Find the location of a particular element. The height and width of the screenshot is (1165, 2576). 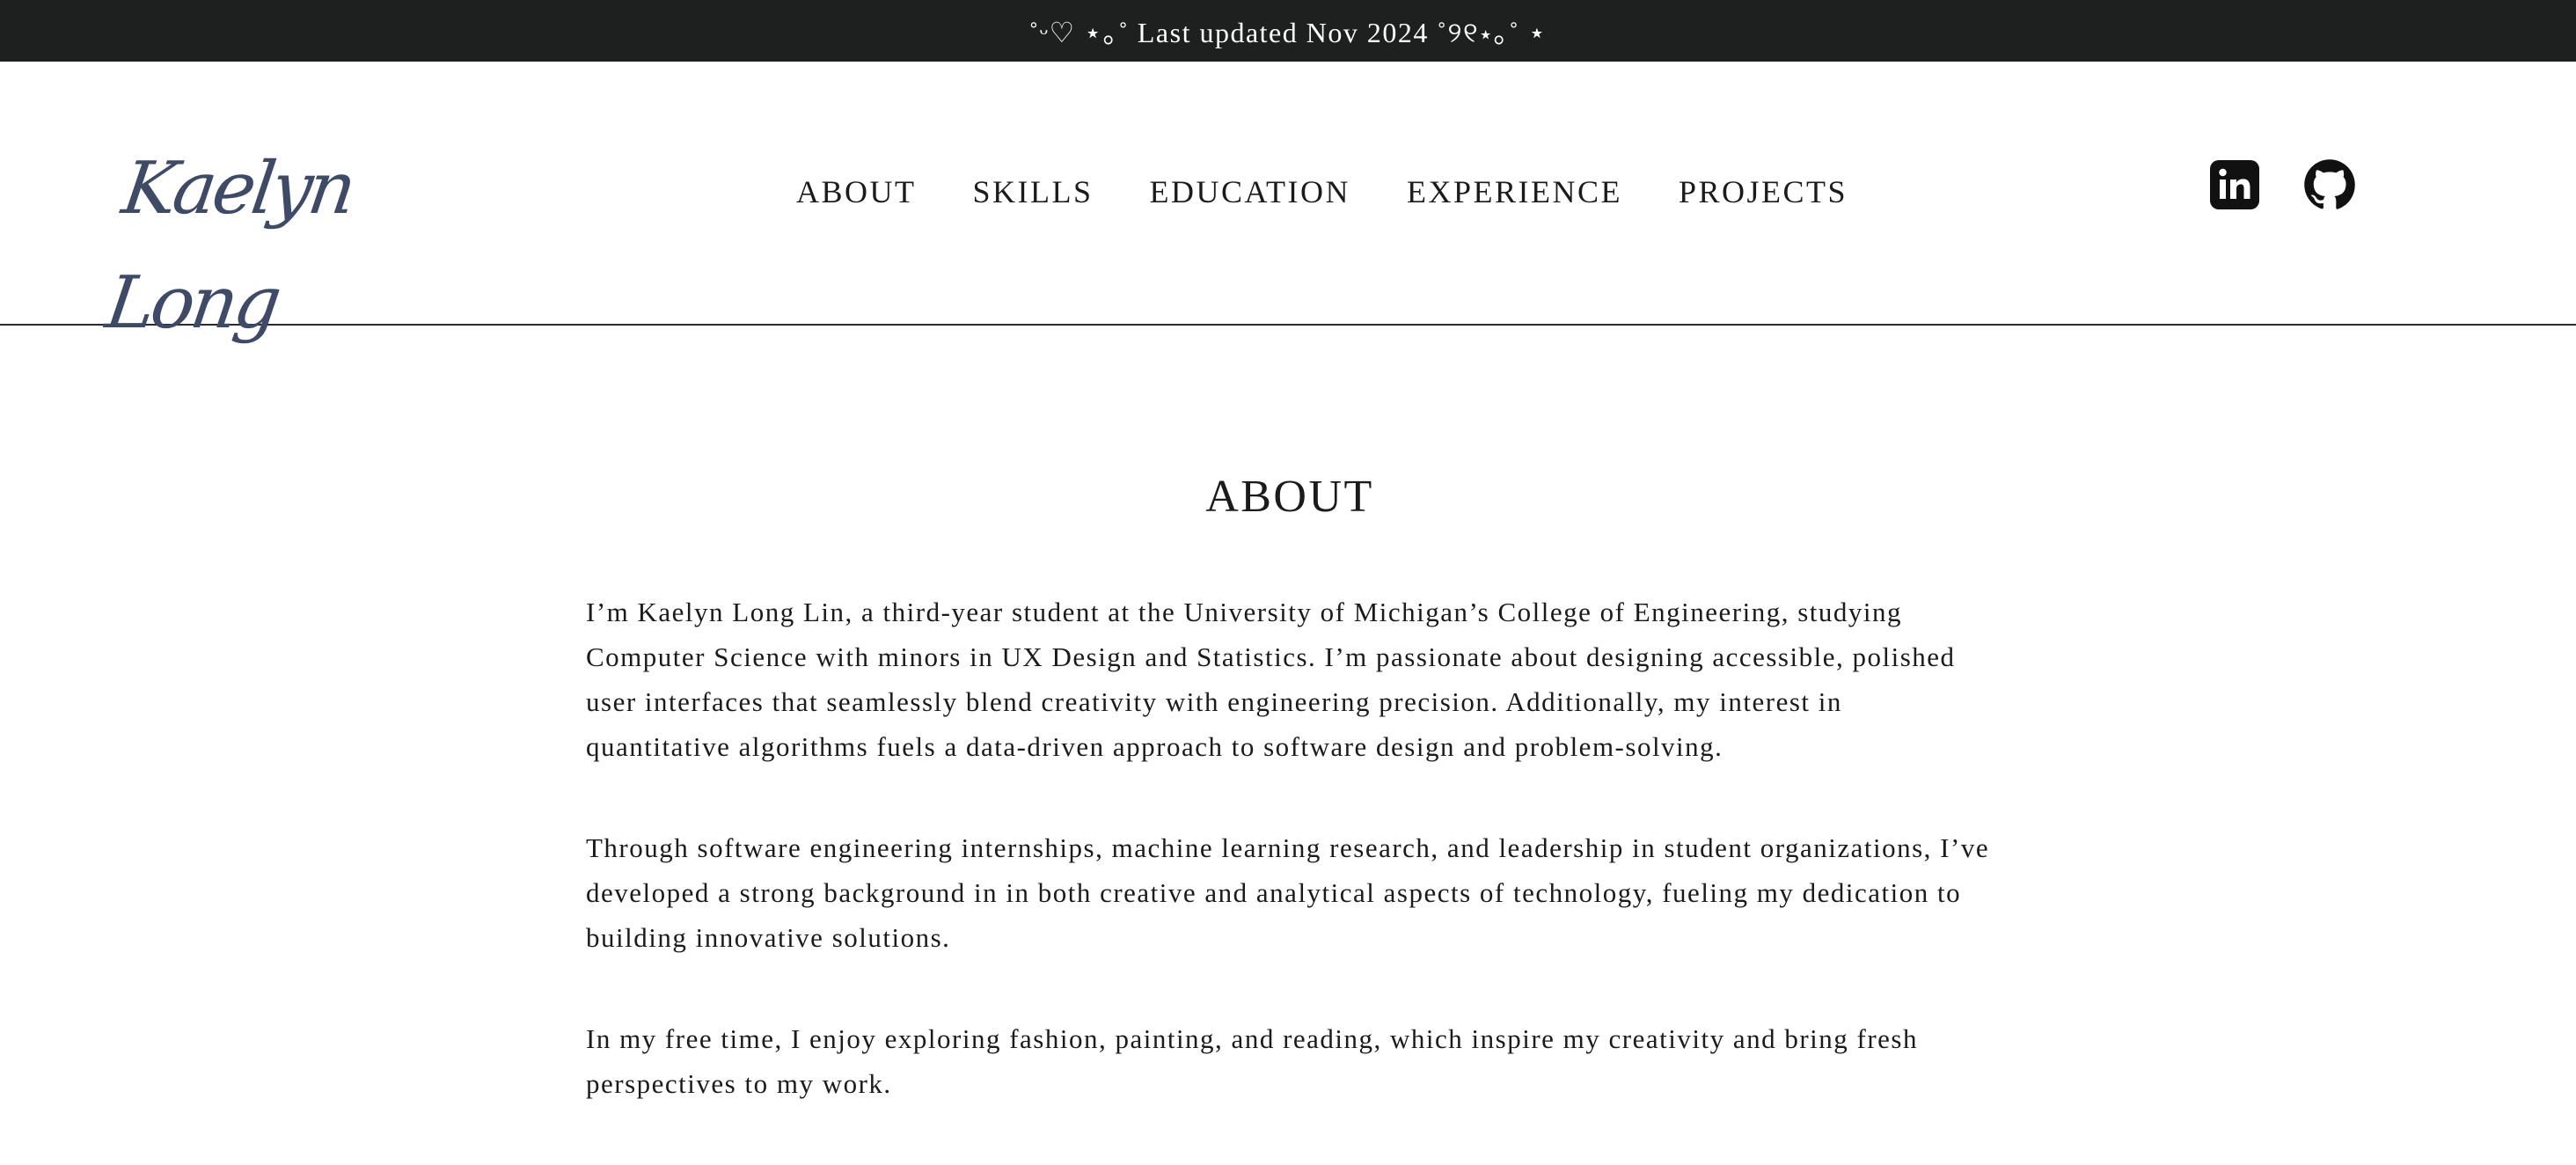

nav-link-about: ABOUT is located at coordinates (856, 192).